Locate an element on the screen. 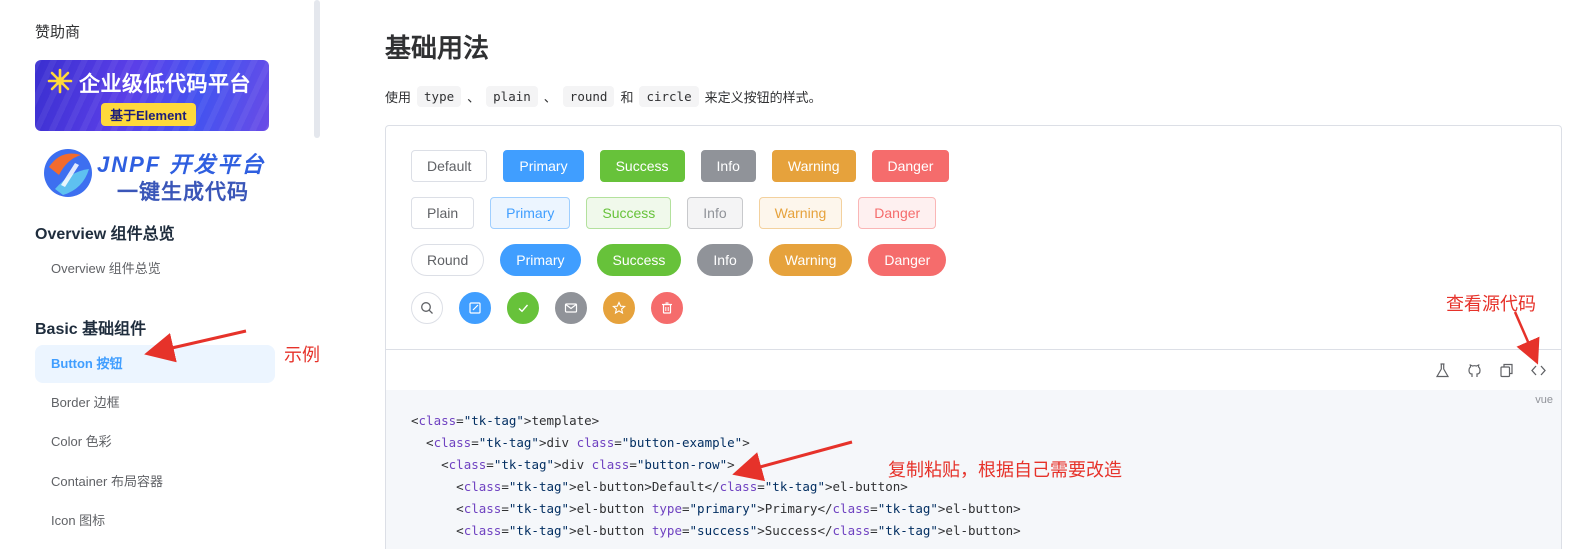  warning-button: Warning is located at coordinates (813, 166).